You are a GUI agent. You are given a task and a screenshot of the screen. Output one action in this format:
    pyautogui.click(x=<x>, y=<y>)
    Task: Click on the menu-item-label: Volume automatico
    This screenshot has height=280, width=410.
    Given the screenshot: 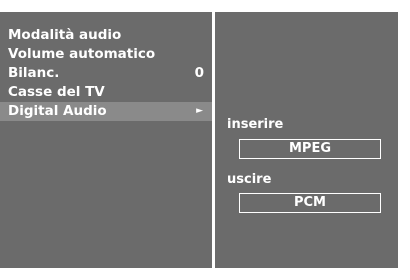 What is the action you would take?
    pyautogui.click(x=82, y=54)
    